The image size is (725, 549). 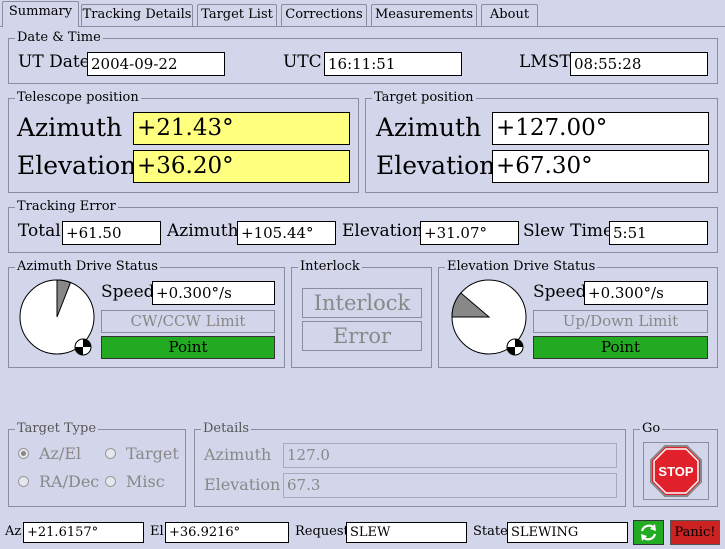 What do you see at coordinates (424, 15) in the screenshot?
I see `tab-measurements: Measurements` at bounding box center [424, 15].